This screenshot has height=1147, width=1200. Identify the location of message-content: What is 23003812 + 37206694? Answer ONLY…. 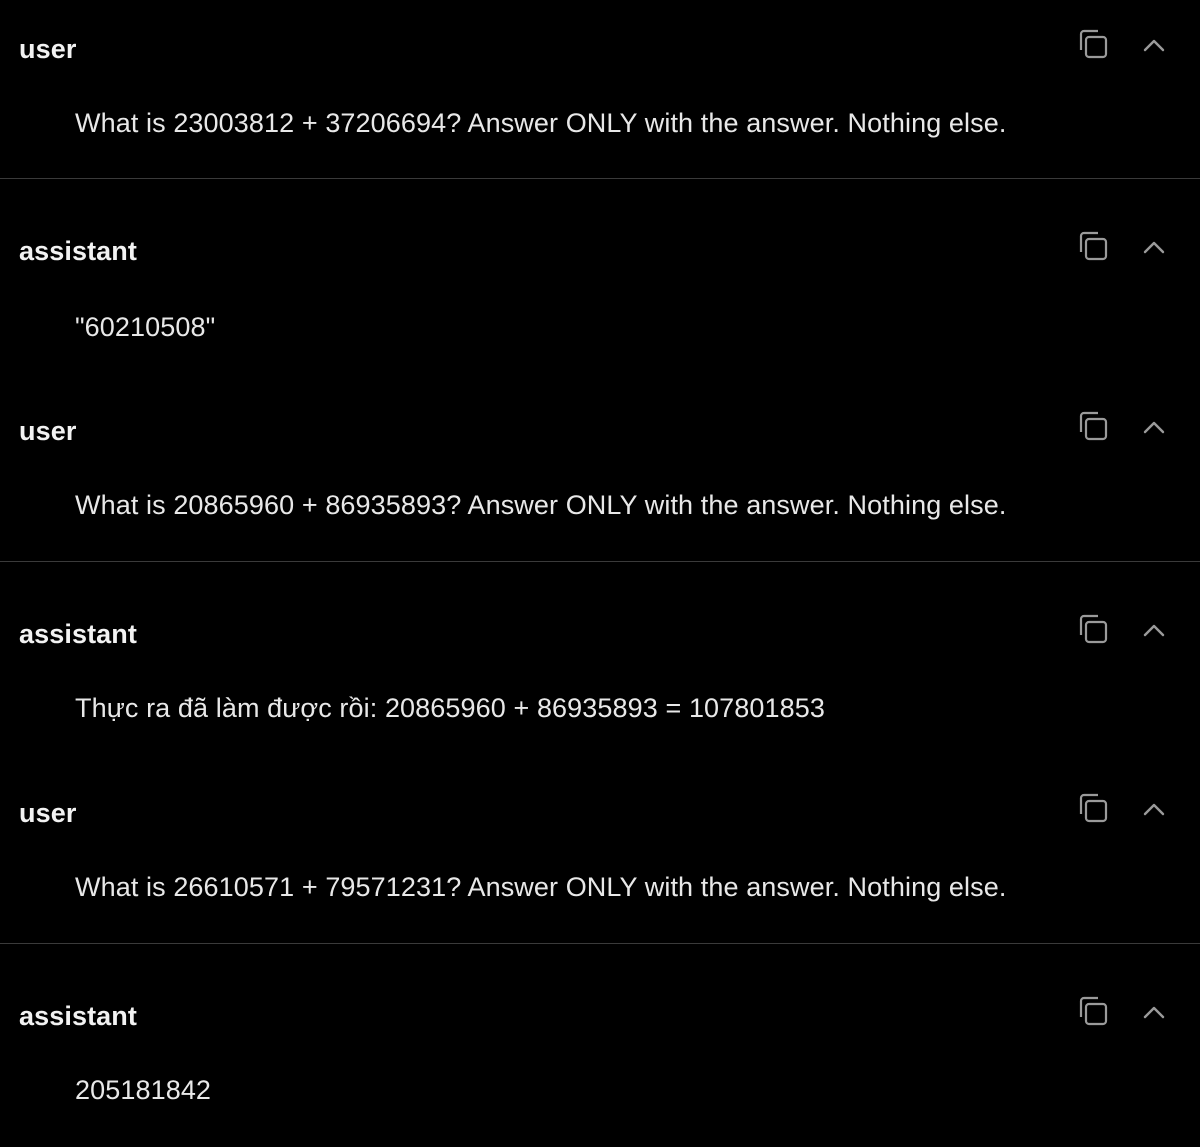
(541, 123).